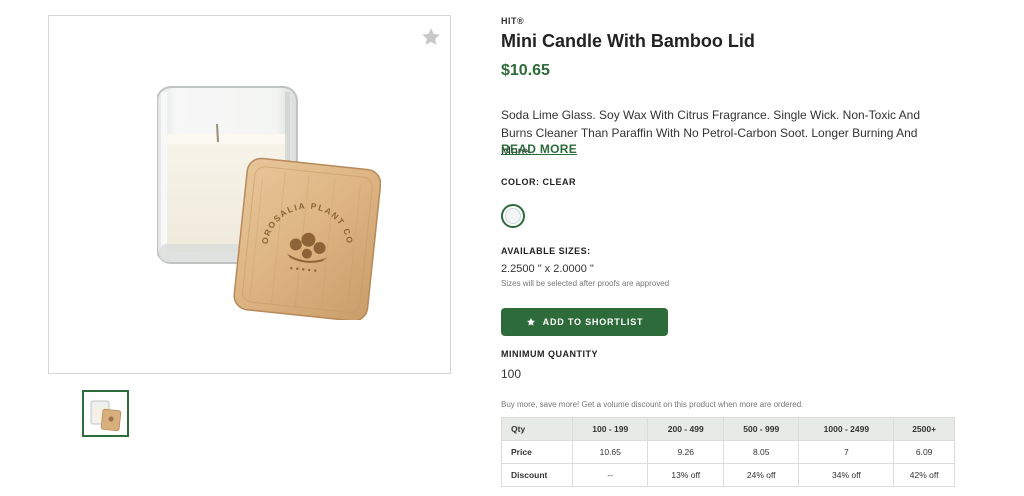 This screenshot has height=496, width=1024. I want to click on thumbnail-candle, so click(105, 413).